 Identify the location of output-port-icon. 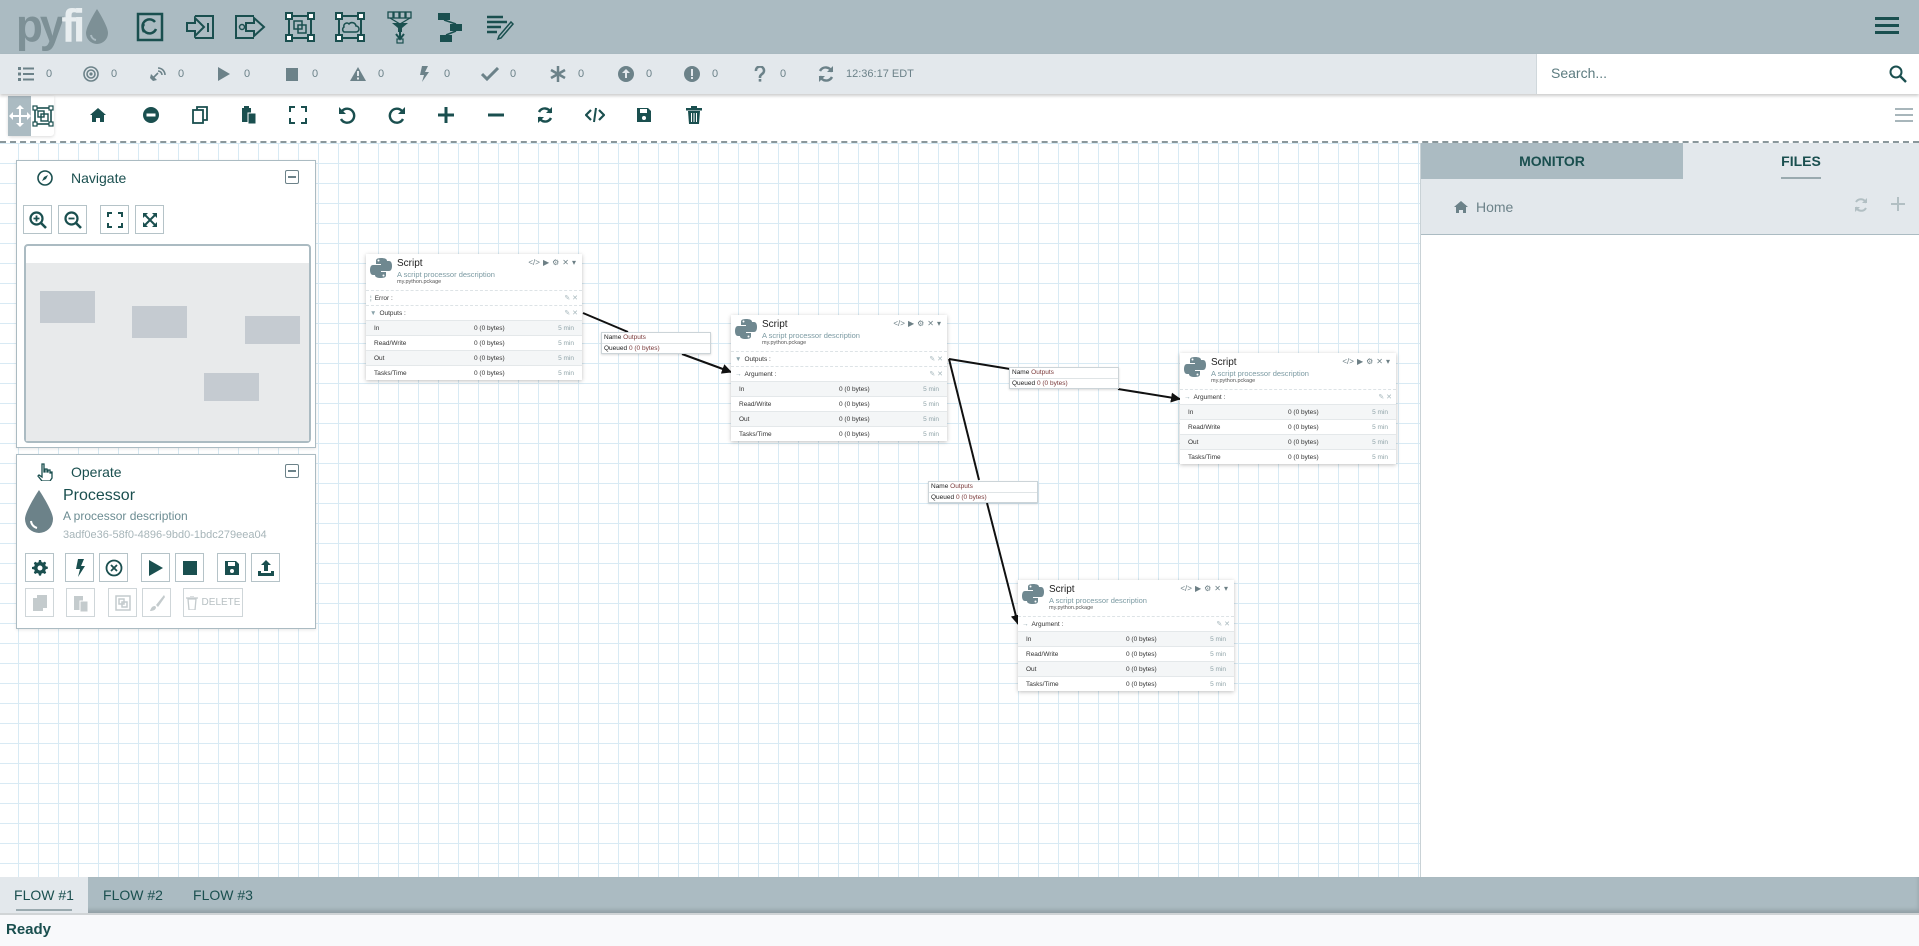
(250, 27).